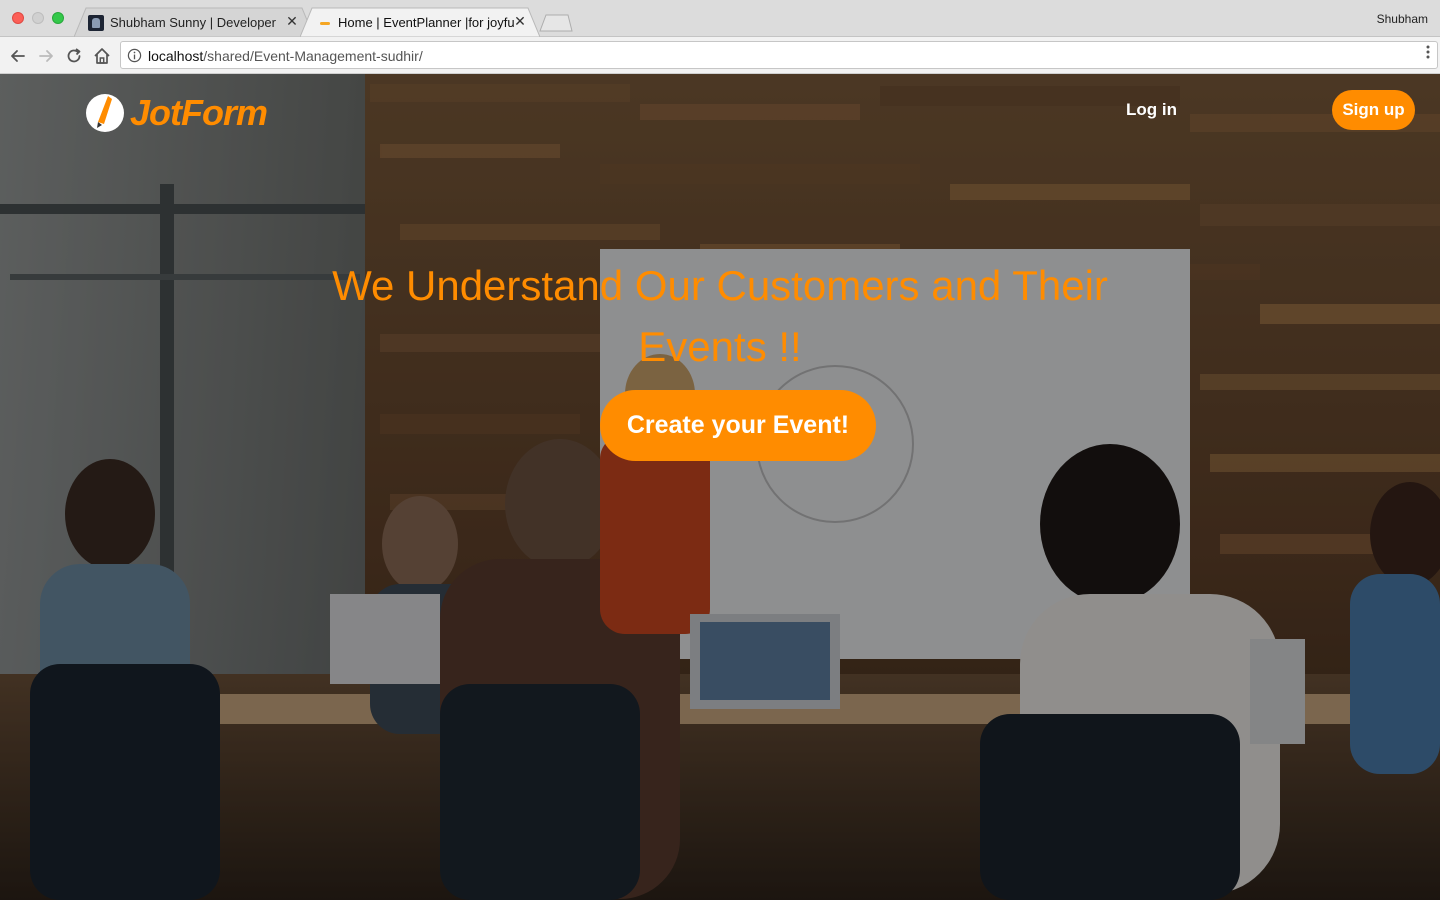  I want to click on reload-icon, so click(74, 56).